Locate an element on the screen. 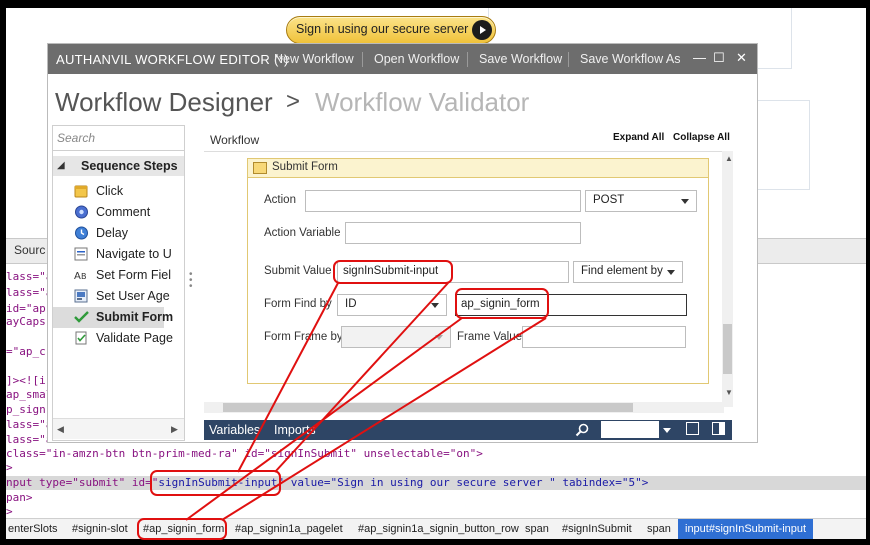 Image resolution: width=870 pixels, height=545 pixels. play-arrow-icon is located at coordinates (482, 30).